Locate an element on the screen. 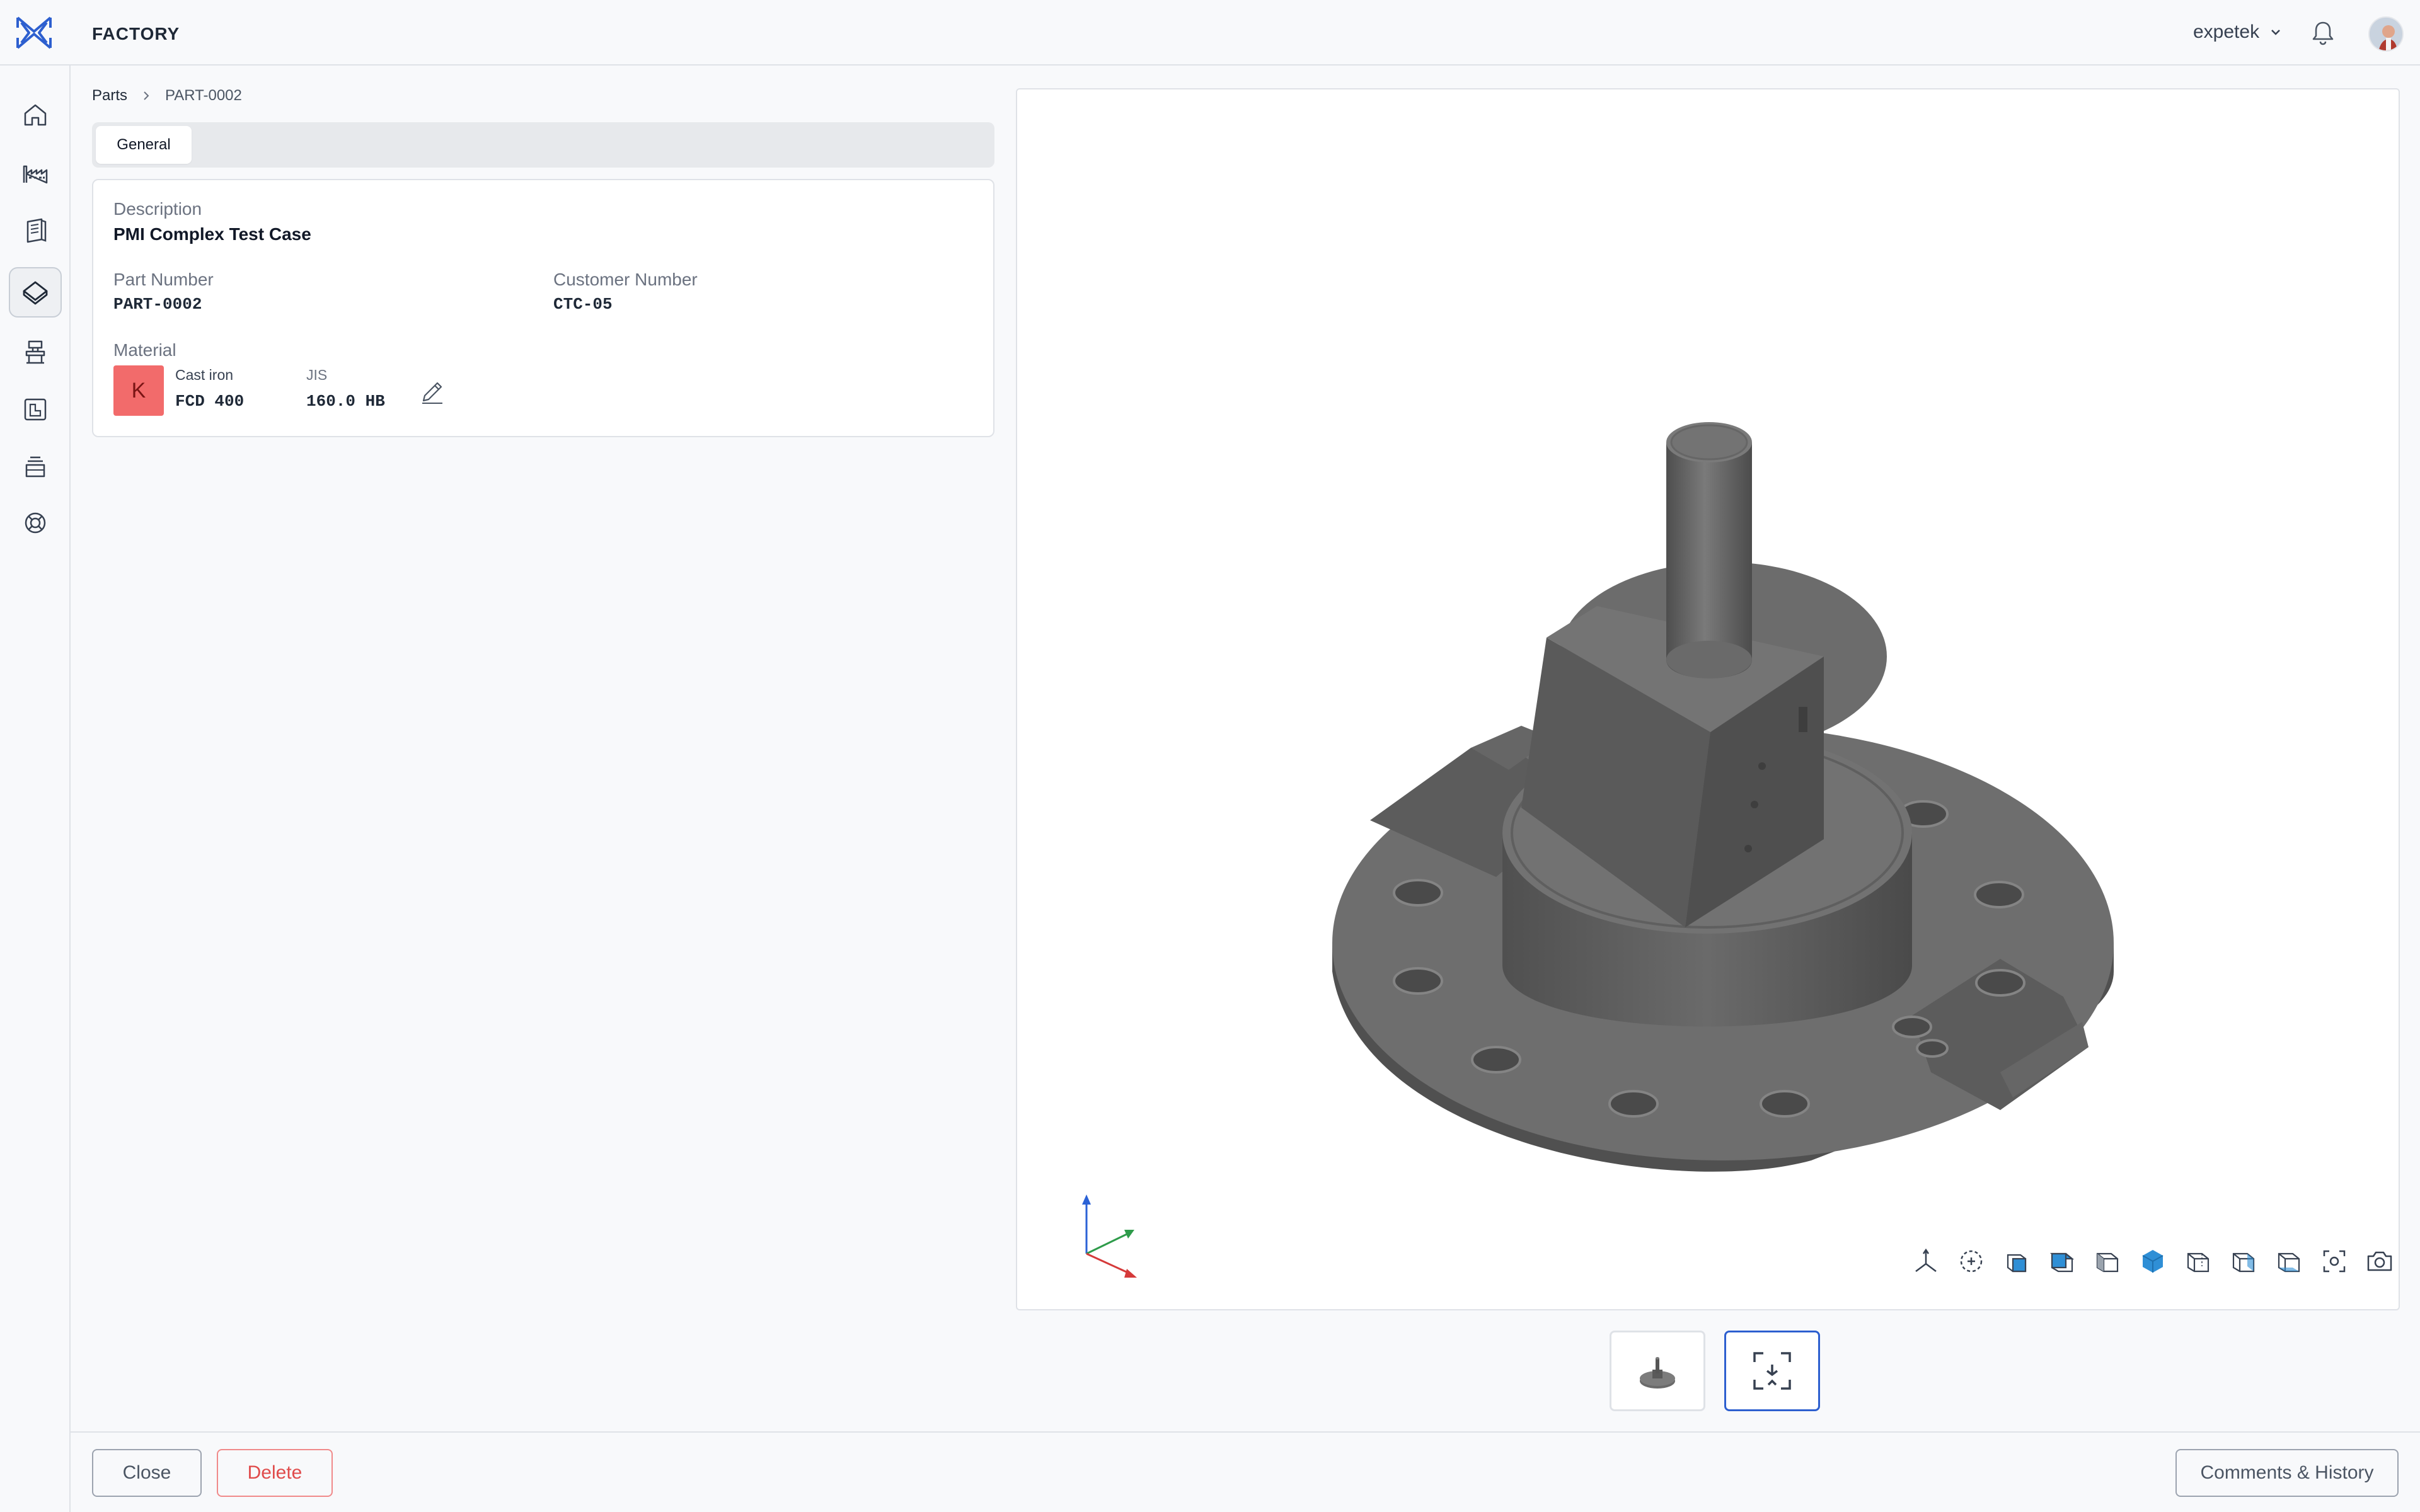 This screenshot has width=2420, height=1512. sidebar-item-drawings is located at coordinates (36, 409).